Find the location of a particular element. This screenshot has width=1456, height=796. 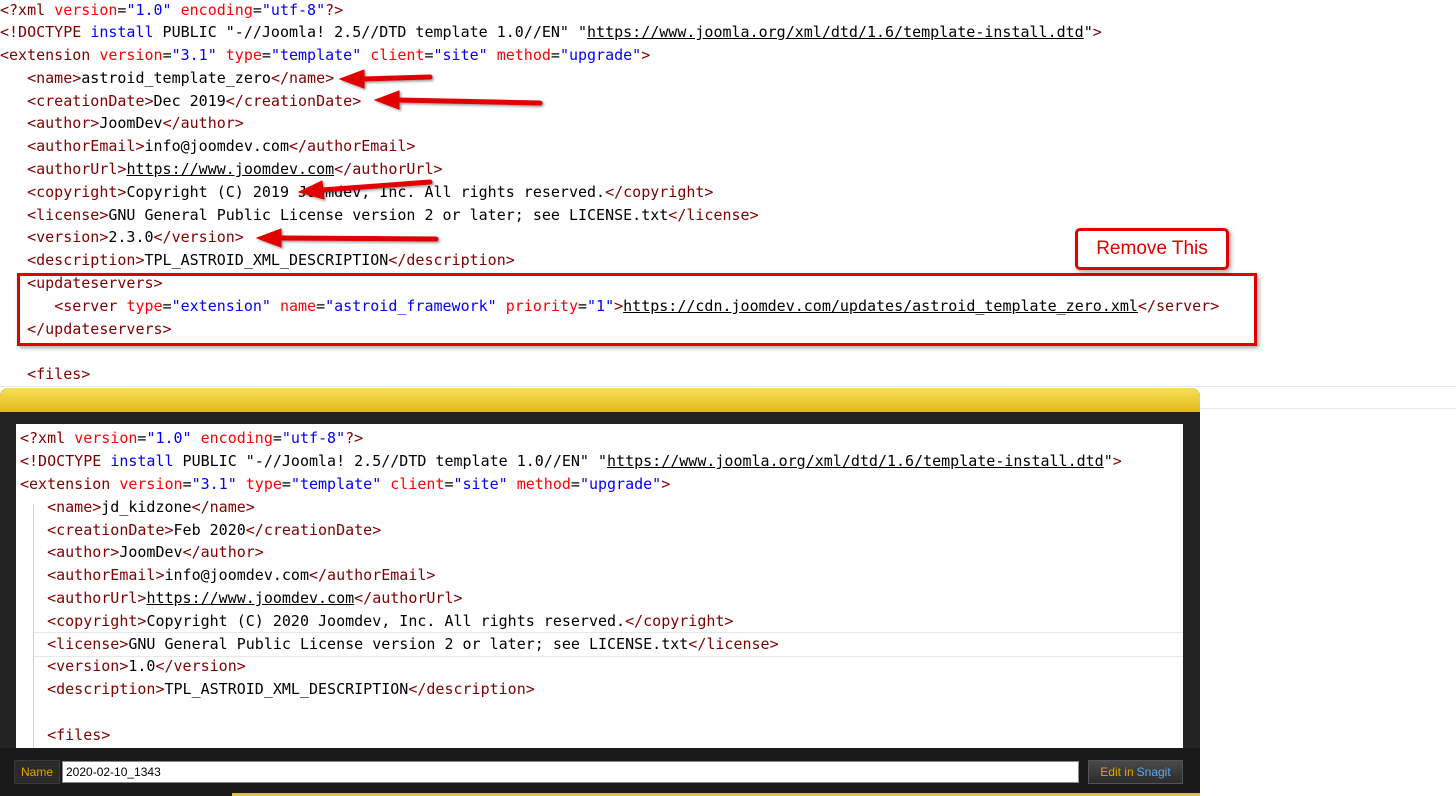

annotation-arrows is located at coordinates (399, 158).